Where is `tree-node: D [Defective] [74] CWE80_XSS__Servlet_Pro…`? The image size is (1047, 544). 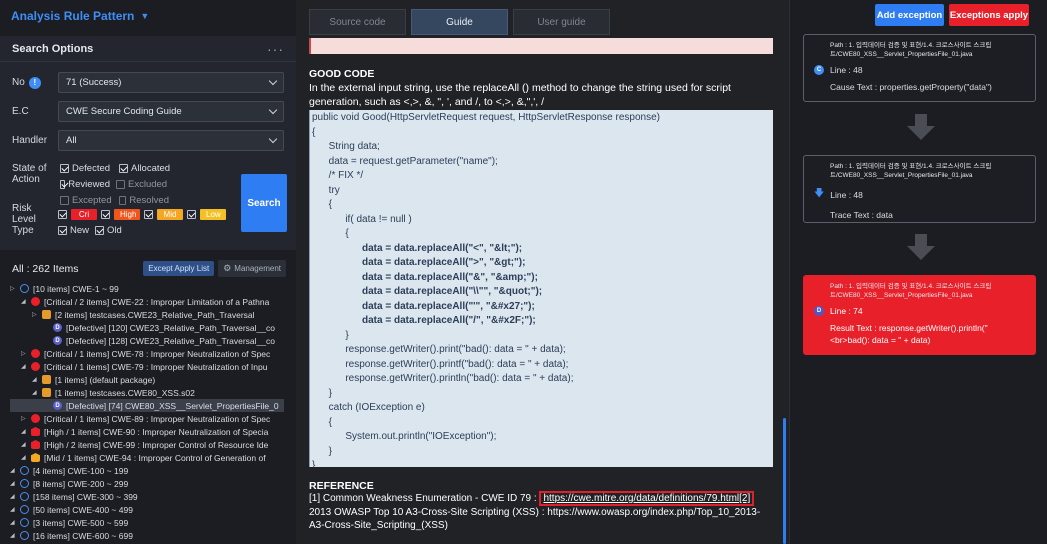
tree-node: D [Defective] [74] CWE80_XSS__Servlet_Pro… is located at coordinates (147, 405).